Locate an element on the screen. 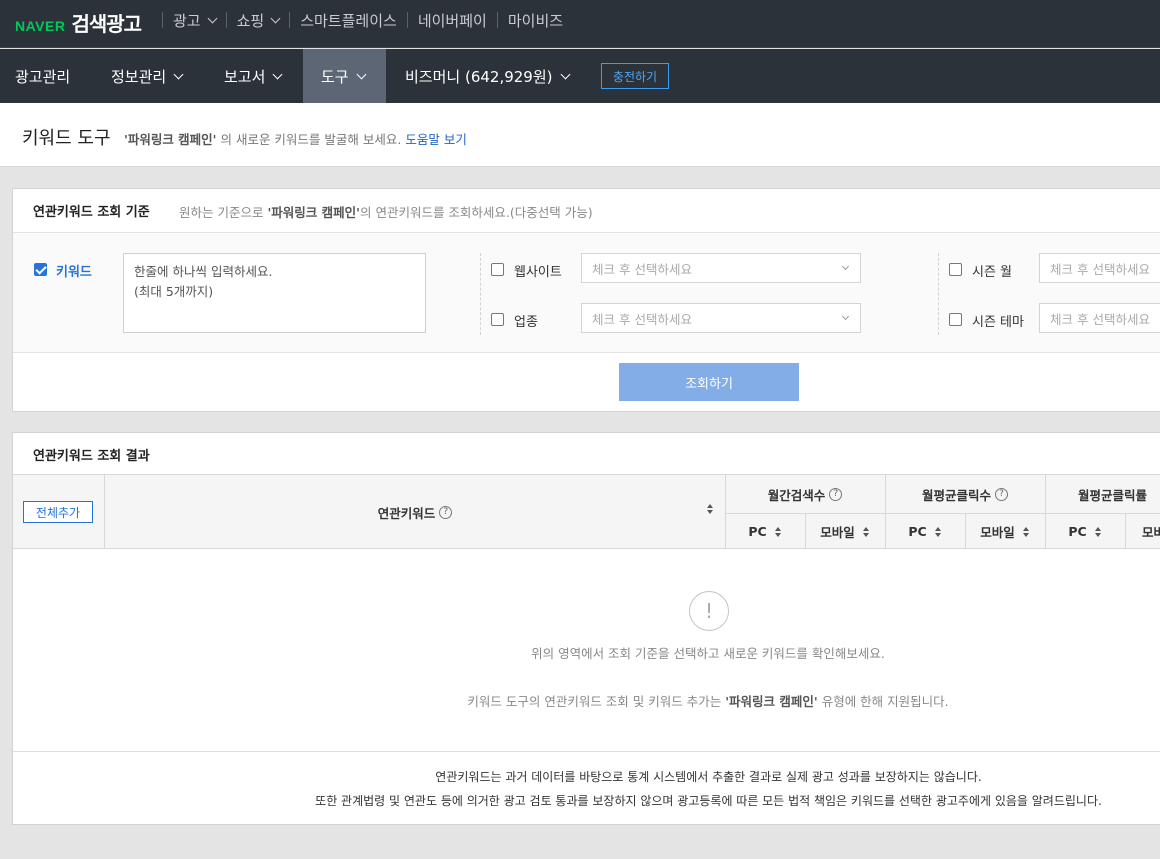  add-all-button: 전체추가 is located at coordinates (58, 512).